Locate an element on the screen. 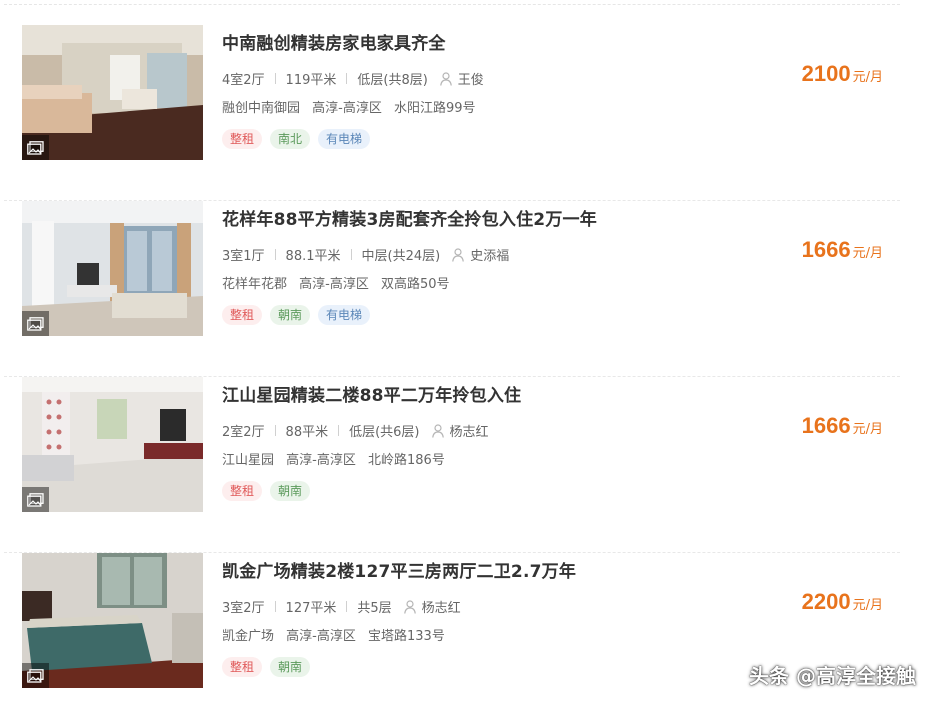  price-value: 2100 is located at coordinates (826, 73).